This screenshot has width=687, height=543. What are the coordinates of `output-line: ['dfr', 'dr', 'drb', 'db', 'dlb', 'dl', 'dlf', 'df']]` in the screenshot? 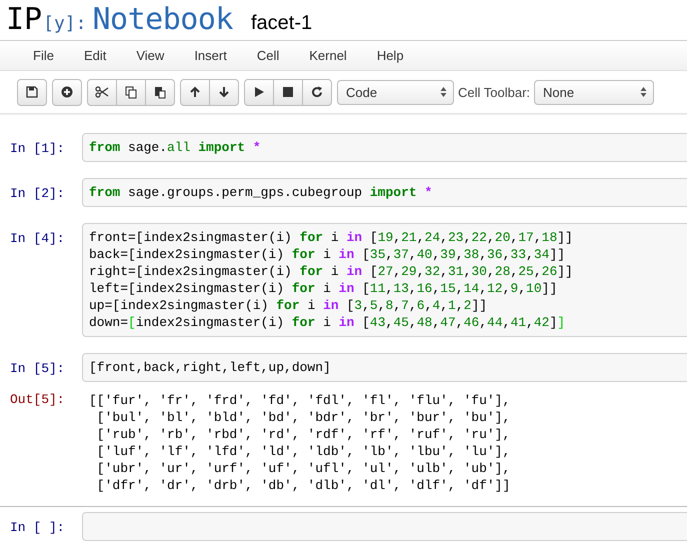 It's located at (303, 485).